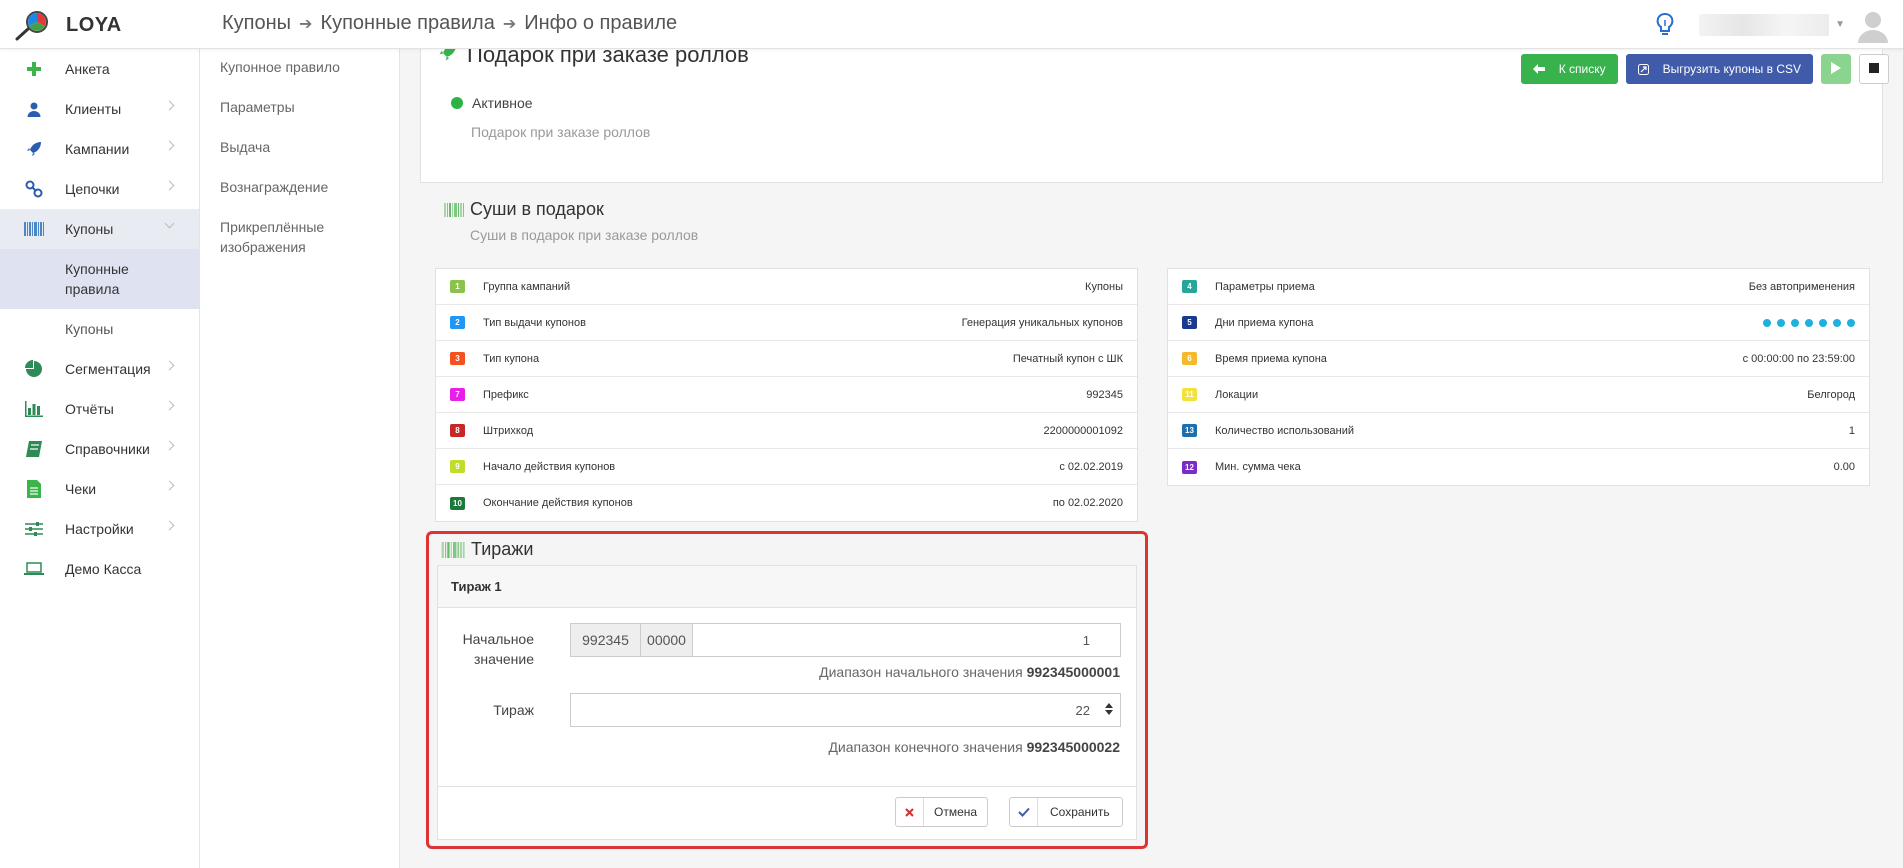 The image size is (1903, 868). Describe the element at coordinates (299, 147) in the screenshot. I see `subnav-item-issuance: Выдача` at that location.